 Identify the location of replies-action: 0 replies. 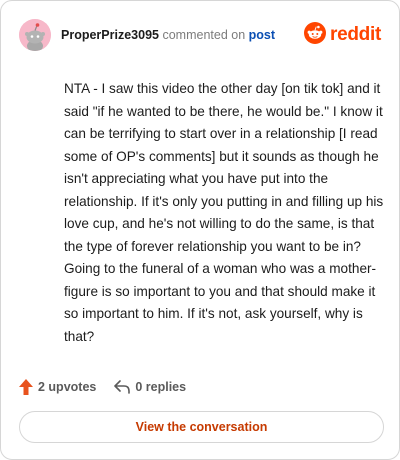
(150, 387).